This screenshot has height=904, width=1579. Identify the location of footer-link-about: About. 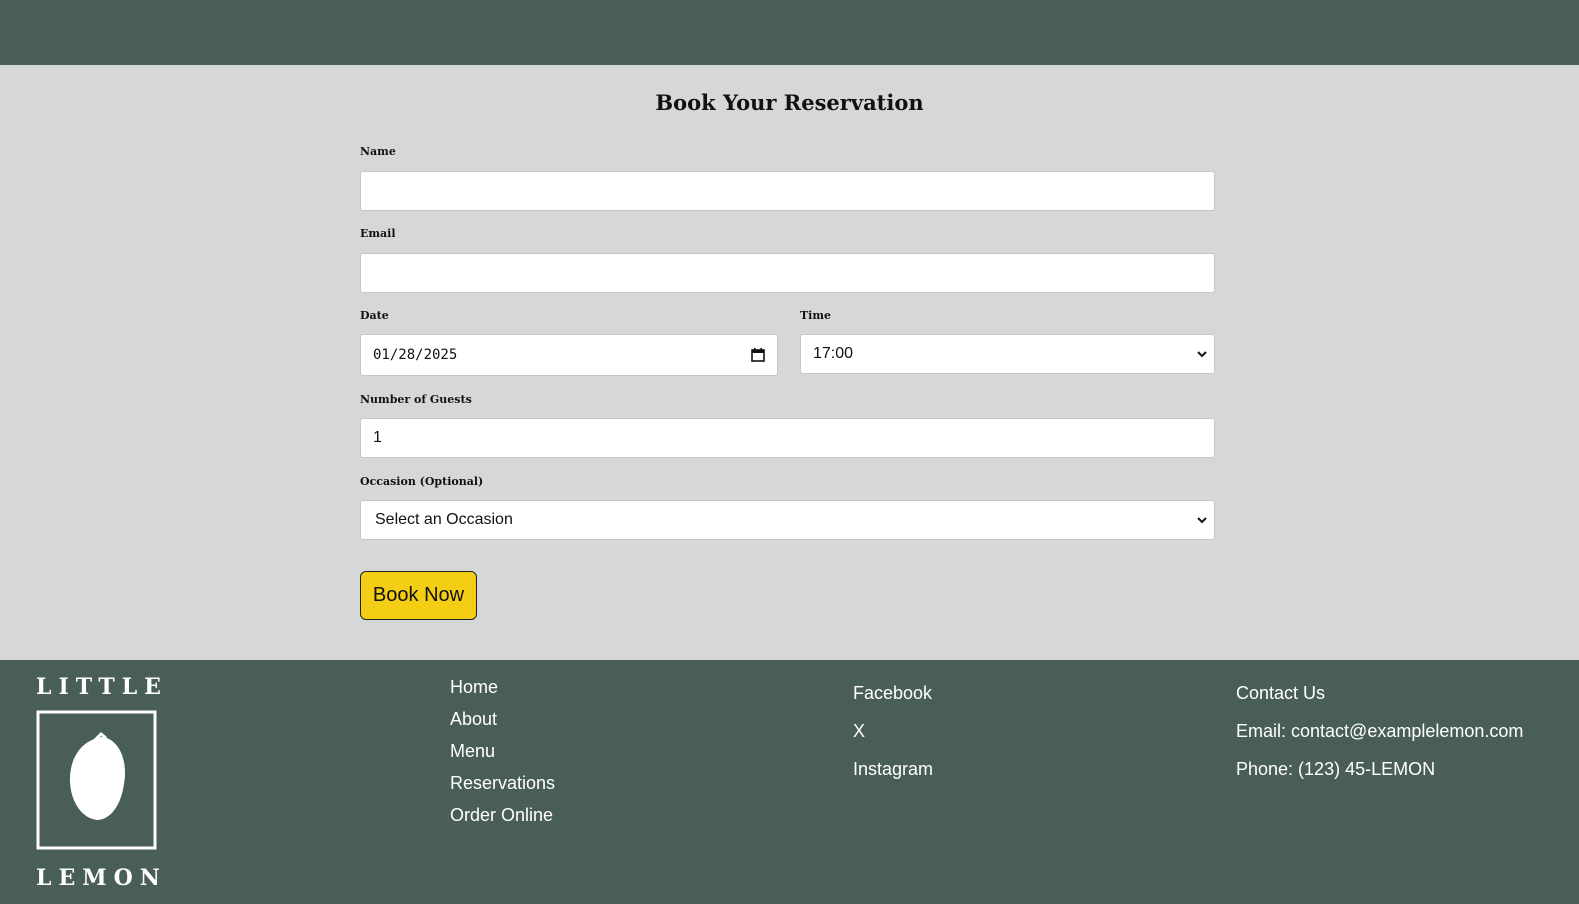
(473, 719).